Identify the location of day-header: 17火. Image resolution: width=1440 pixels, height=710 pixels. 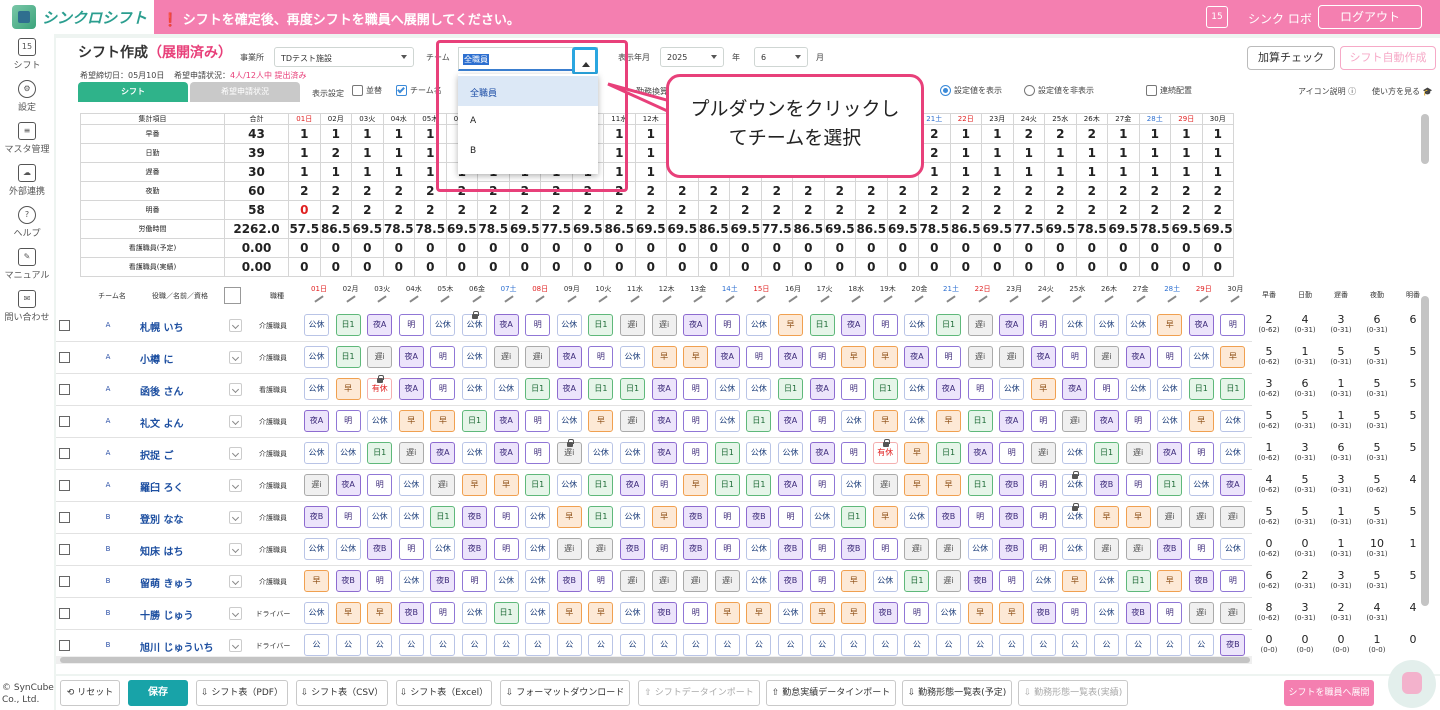
(825, 293).